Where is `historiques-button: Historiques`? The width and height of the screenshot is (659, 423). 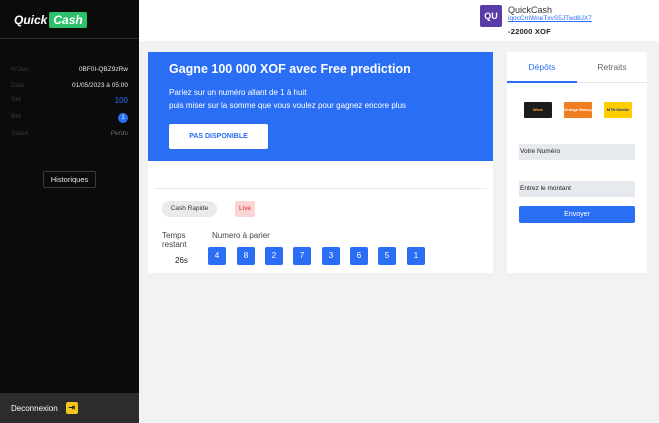
historiques-button: Historiques is located at coordinates (69, 179).